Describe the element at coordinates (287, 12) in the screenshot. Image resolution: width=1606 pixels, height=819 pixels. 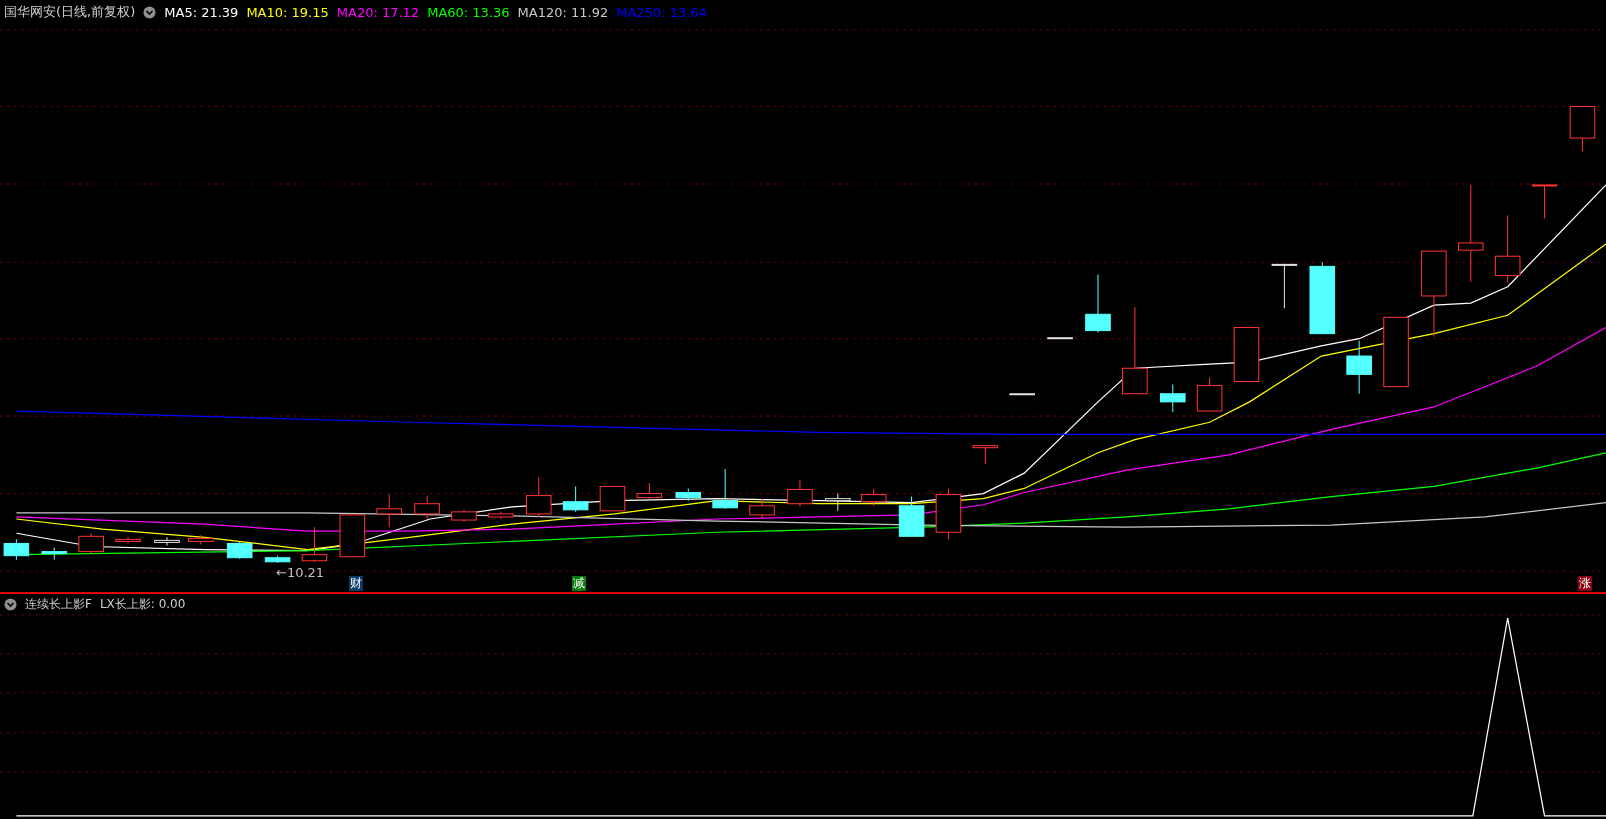
I see `ma-legend-value: MA10: 19.15` at that location.